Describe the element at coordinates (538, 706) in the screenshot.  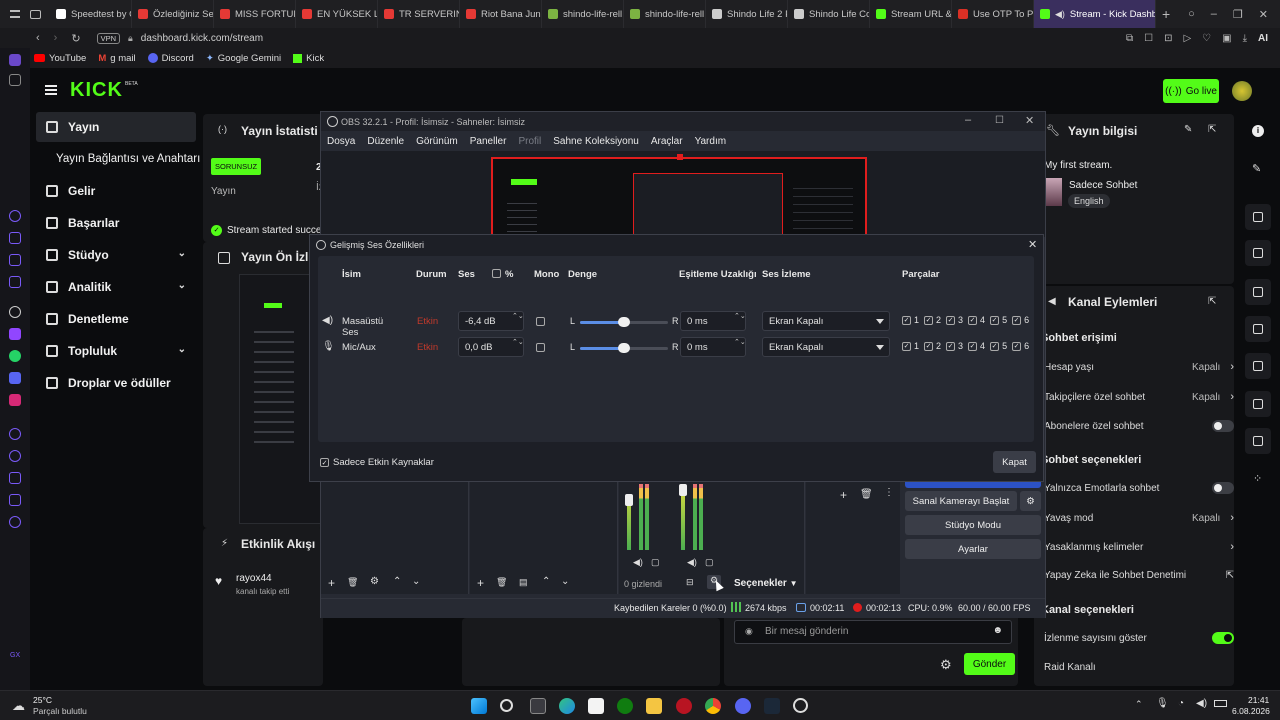
I see `task-view-icon` at that location.